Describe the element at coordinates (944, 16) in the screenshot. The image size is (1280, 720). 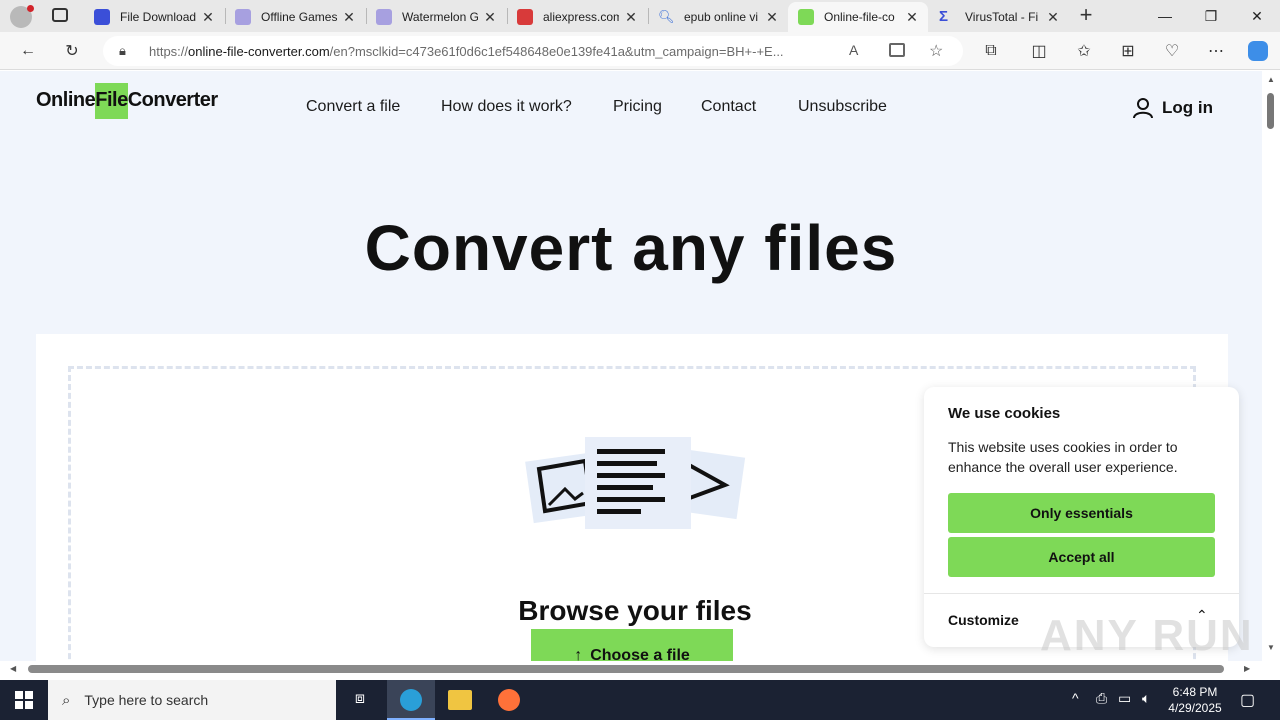
I see `virustotal-icon: Σ` at that location.